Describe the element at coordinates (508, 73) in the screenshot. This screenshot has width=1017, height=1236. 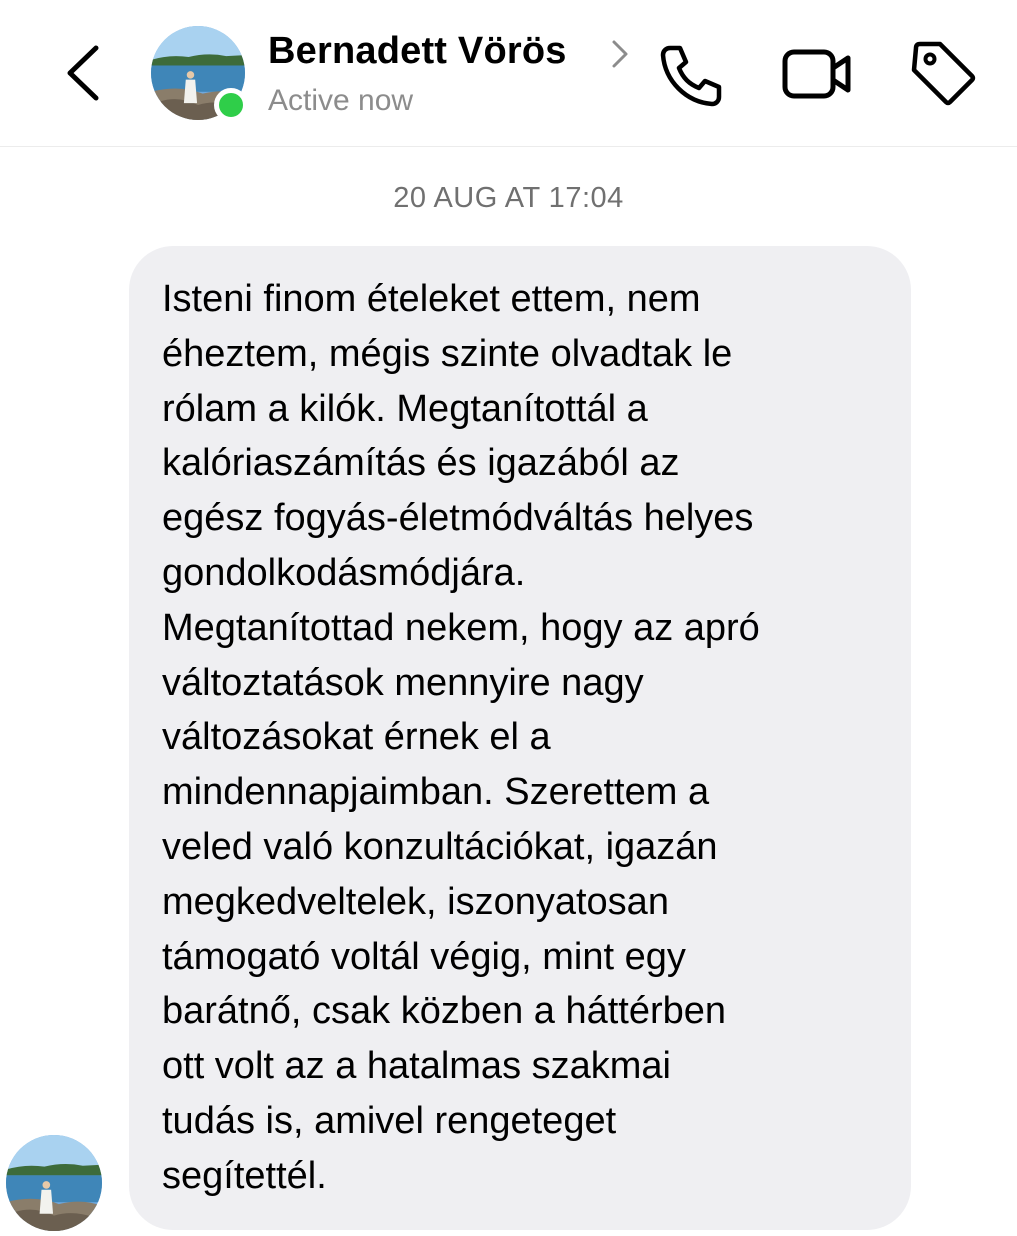
I see `chat-header: Bernadett Vörös Active now` at that location.